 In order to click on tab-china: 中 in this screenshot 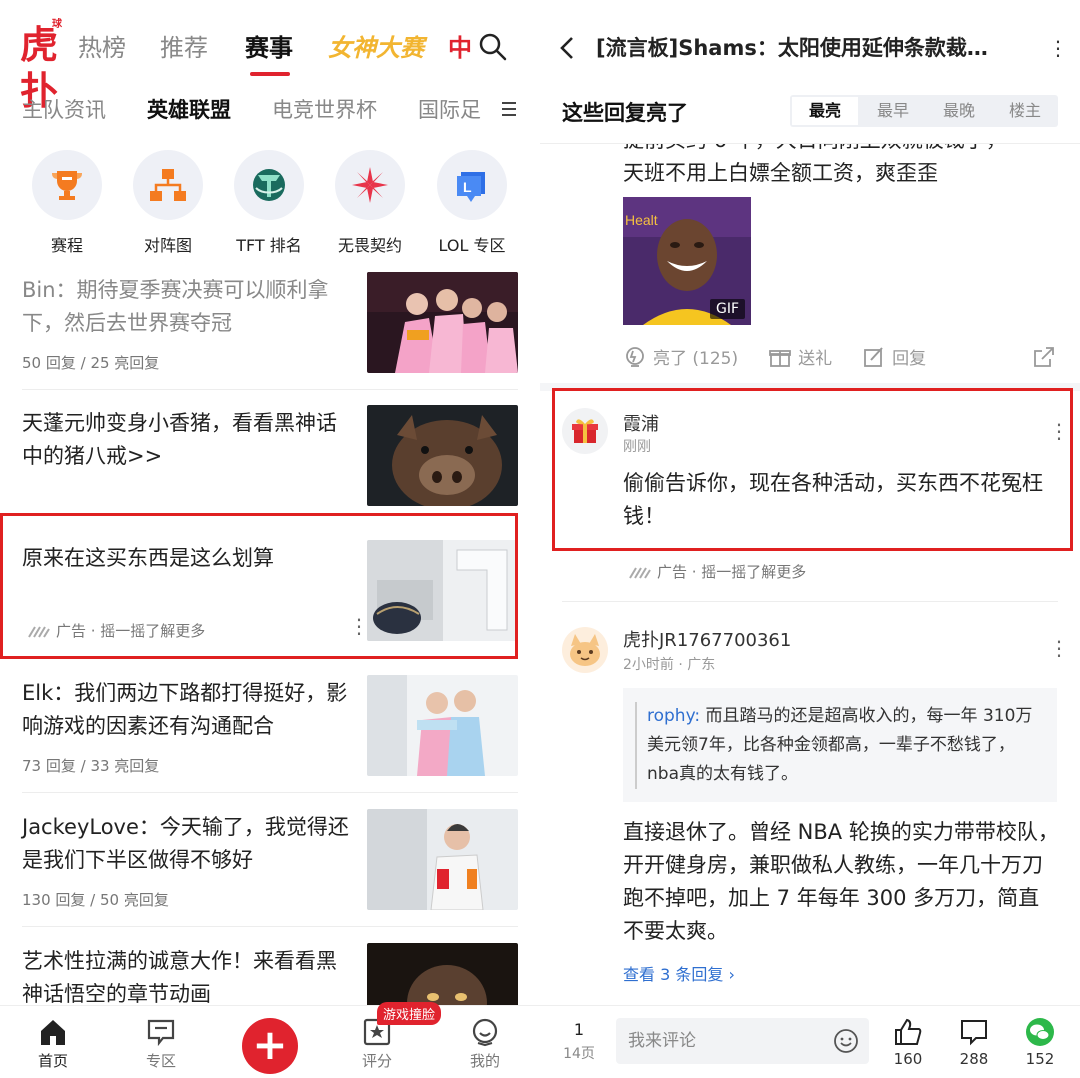, I will do `click(460, 48)`.